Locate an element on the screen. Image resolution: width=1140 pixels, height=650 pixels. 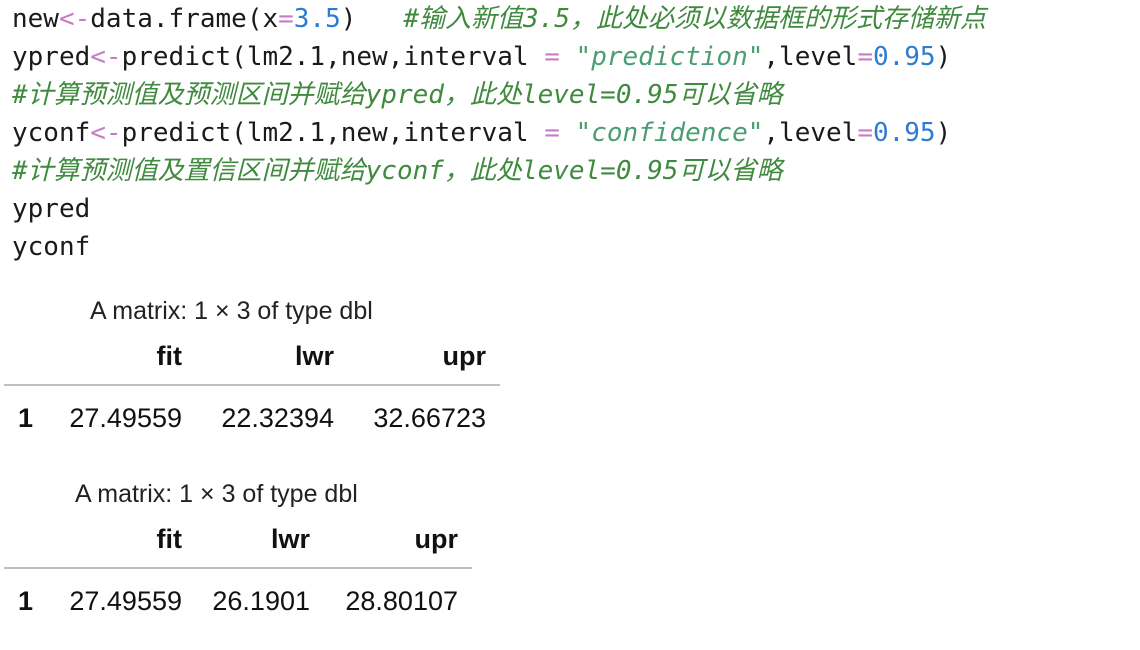
code-comment: #输入新值3.5，此处必须以数据框的形式存储新点 is located at coordinates (694, 19).